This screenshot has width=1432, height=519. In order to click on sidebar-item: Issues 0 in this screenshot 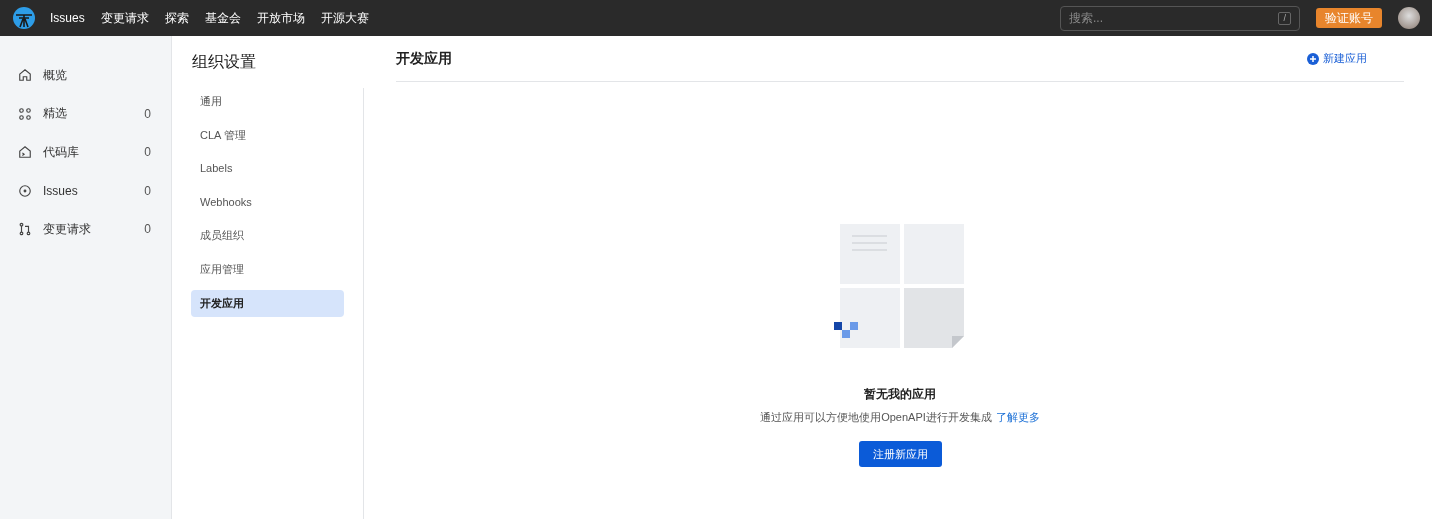, I will do `click(85, 190)`.